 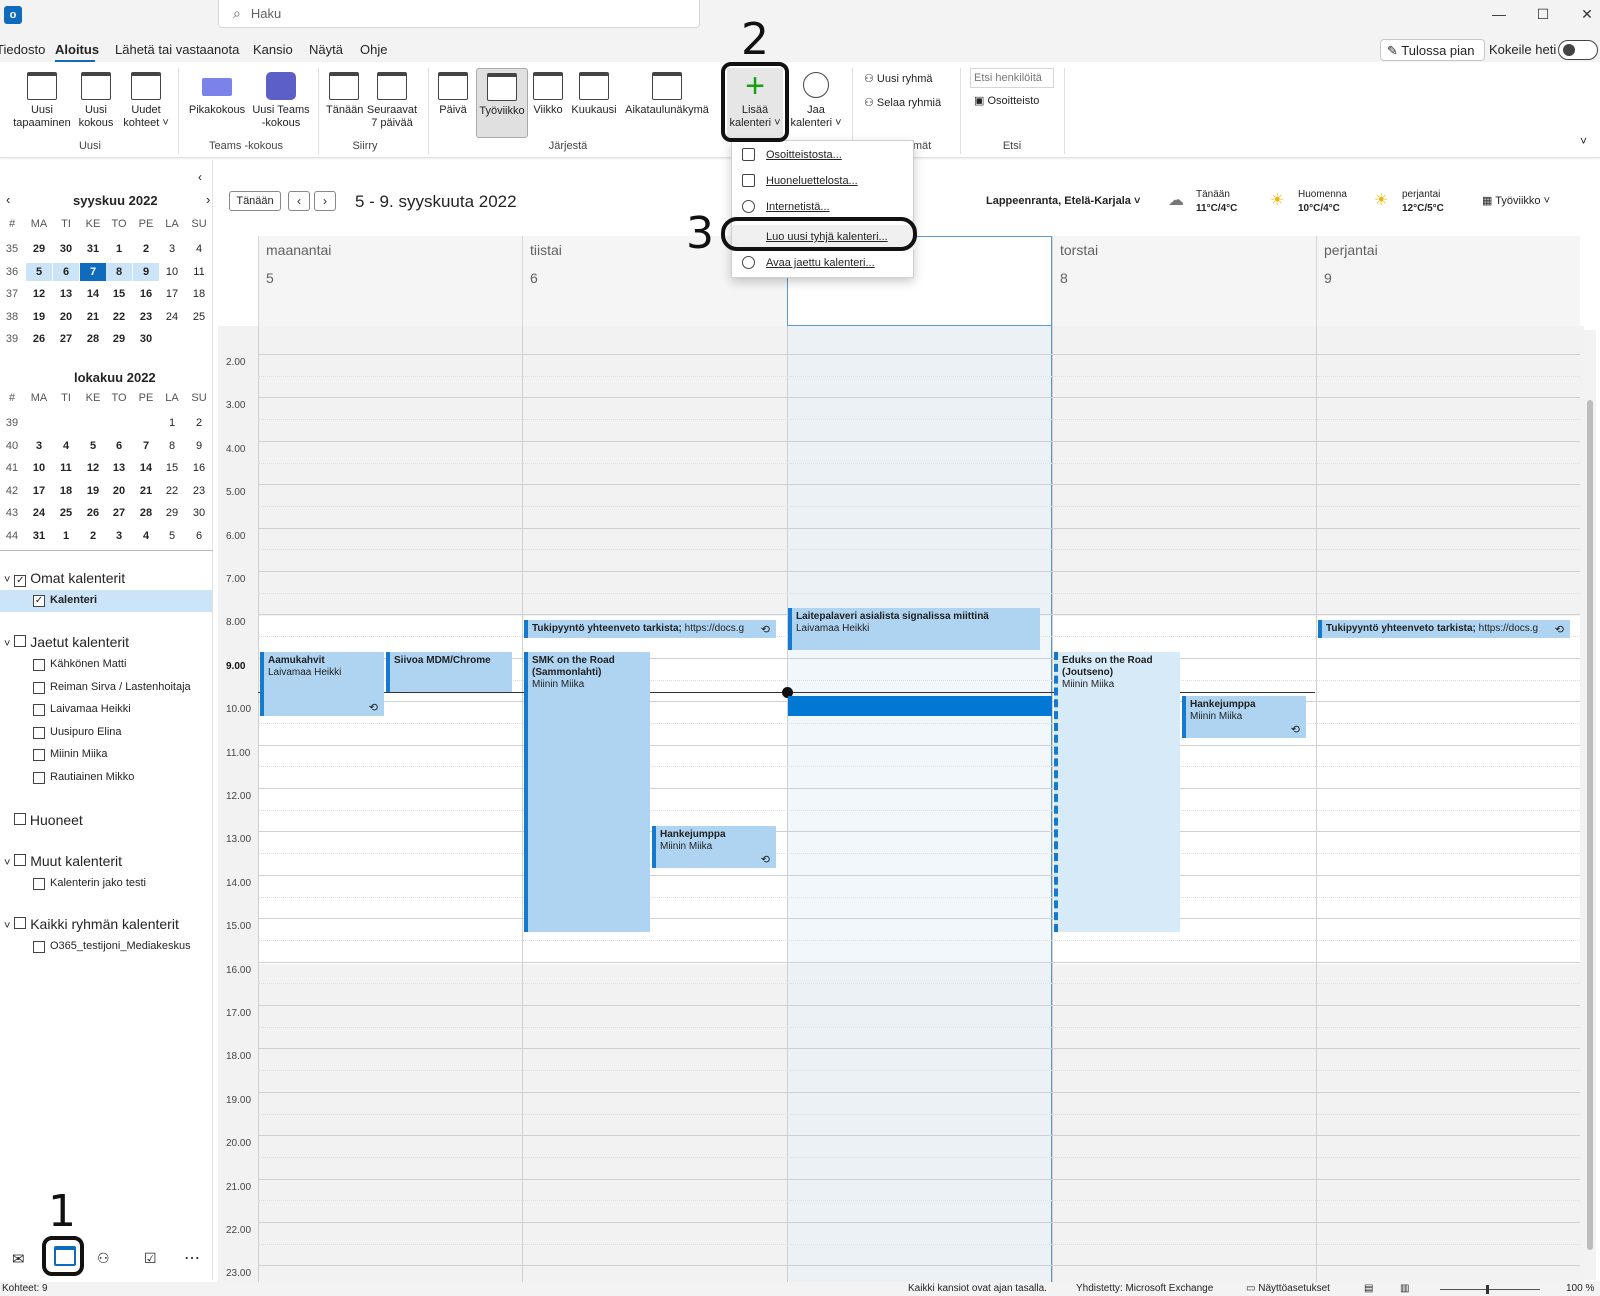 What do you see at coordinates (172, 446) in the screenshot?
I see `day-cell: 8` at bounding box center [172, 446].